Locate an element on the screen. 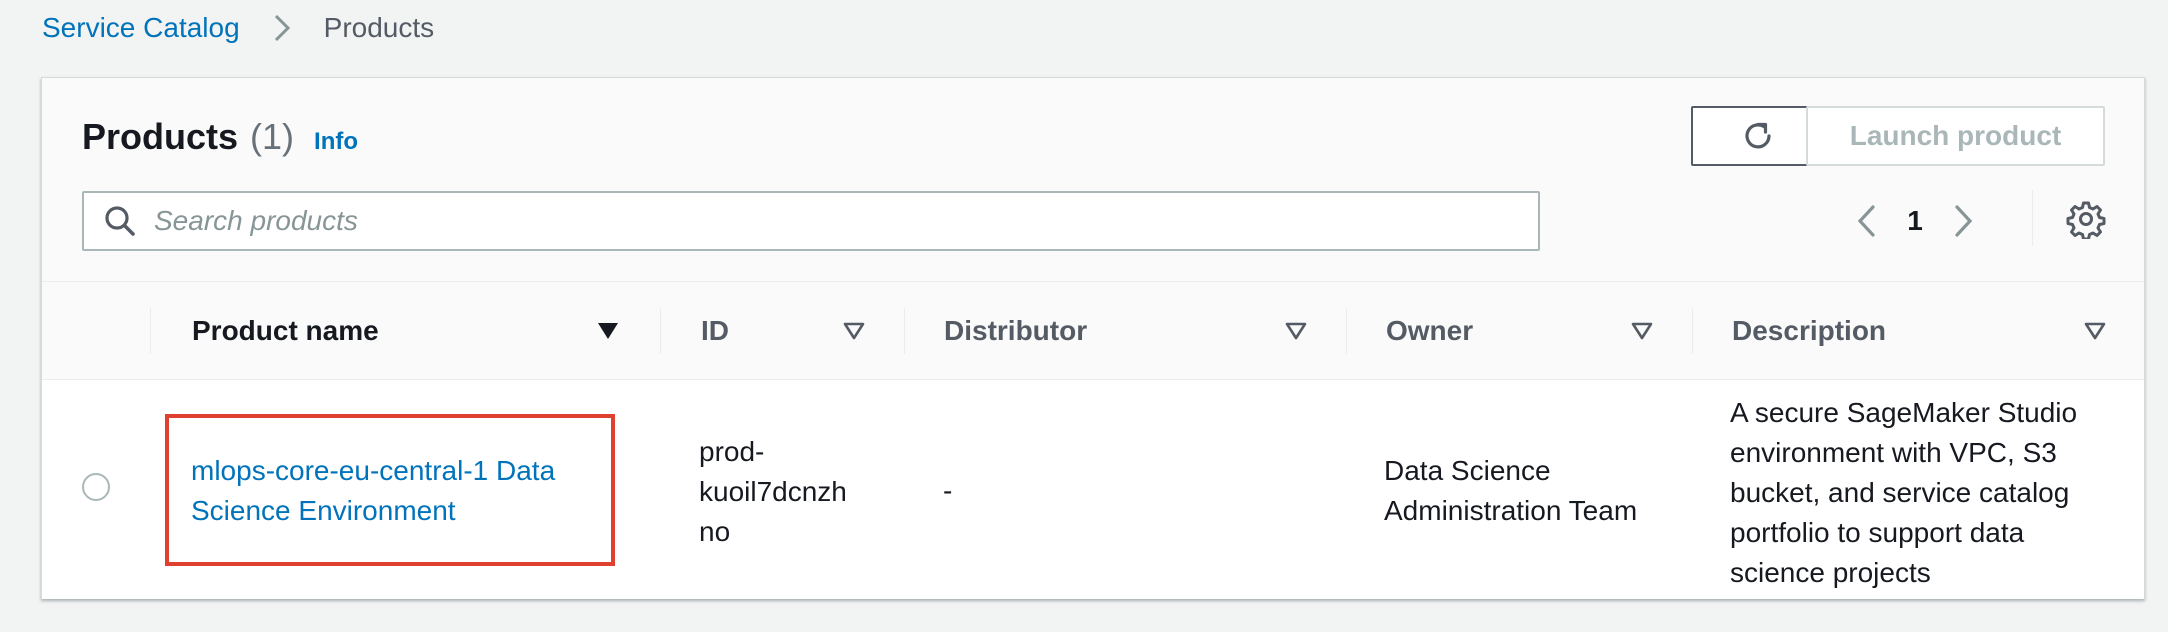 The height and width of the screenshot is (632, 2168). column-header-description: Description is located at coordinates (1809, 330).